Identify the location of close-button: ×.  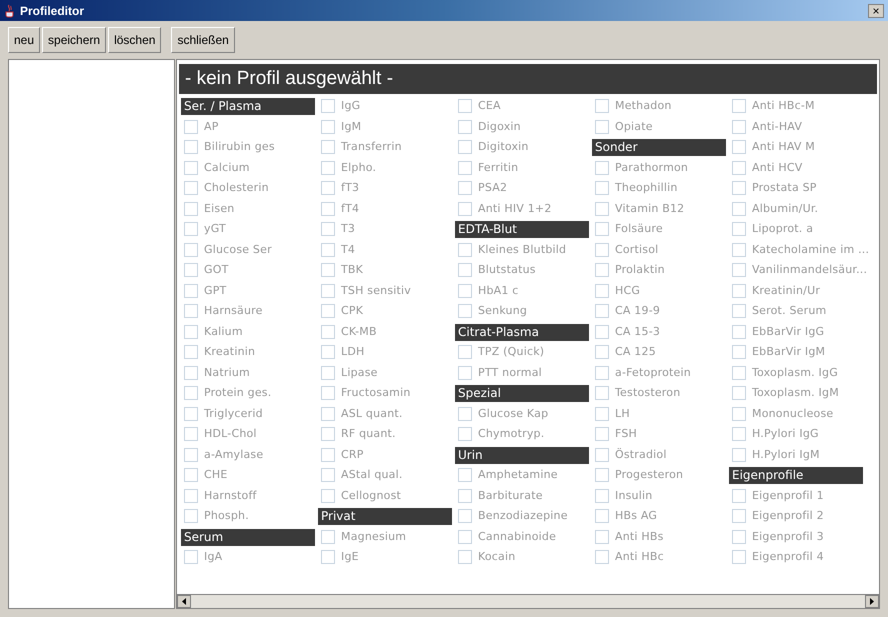
(876, 11).